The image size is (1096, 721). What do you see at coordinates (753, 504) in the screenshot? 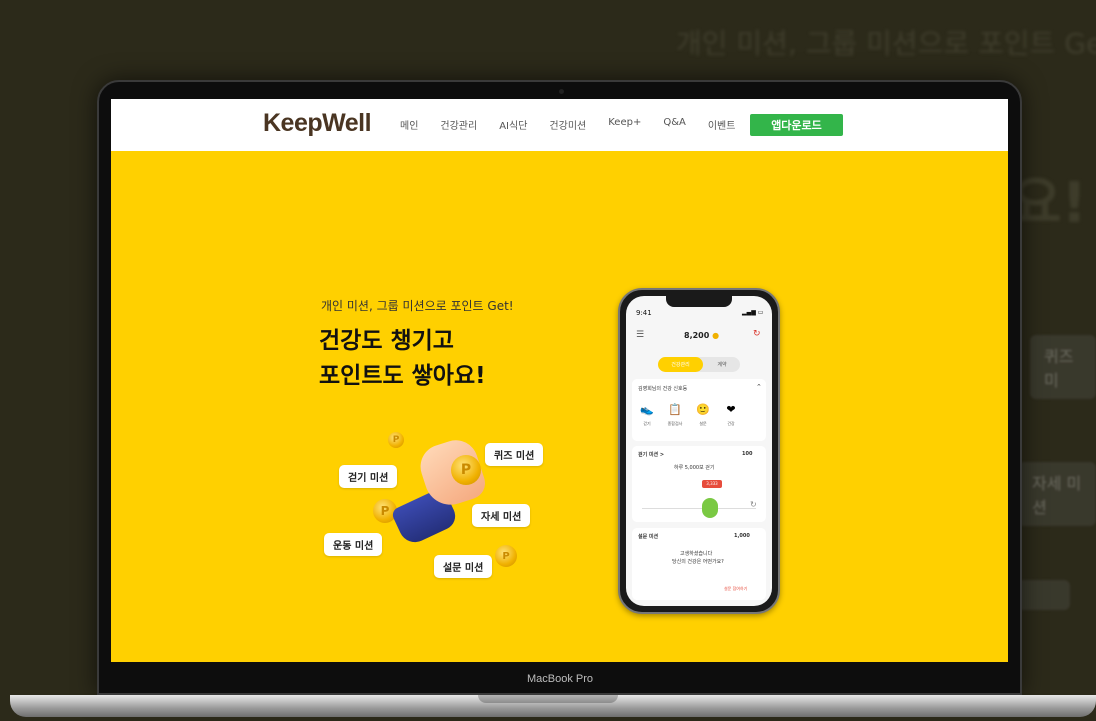
I see `reload-icon: ↻` at bounding box center [753, 504].